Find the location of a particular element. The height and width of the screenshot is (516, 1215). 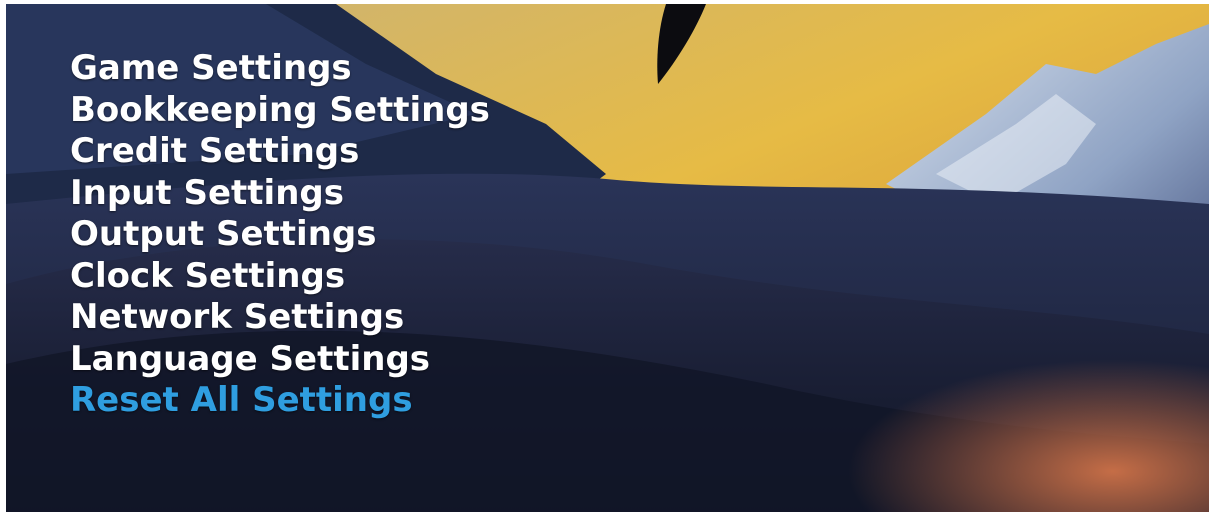

menu-item-input-settings: Input Settings is located at coordinates (280, 194).